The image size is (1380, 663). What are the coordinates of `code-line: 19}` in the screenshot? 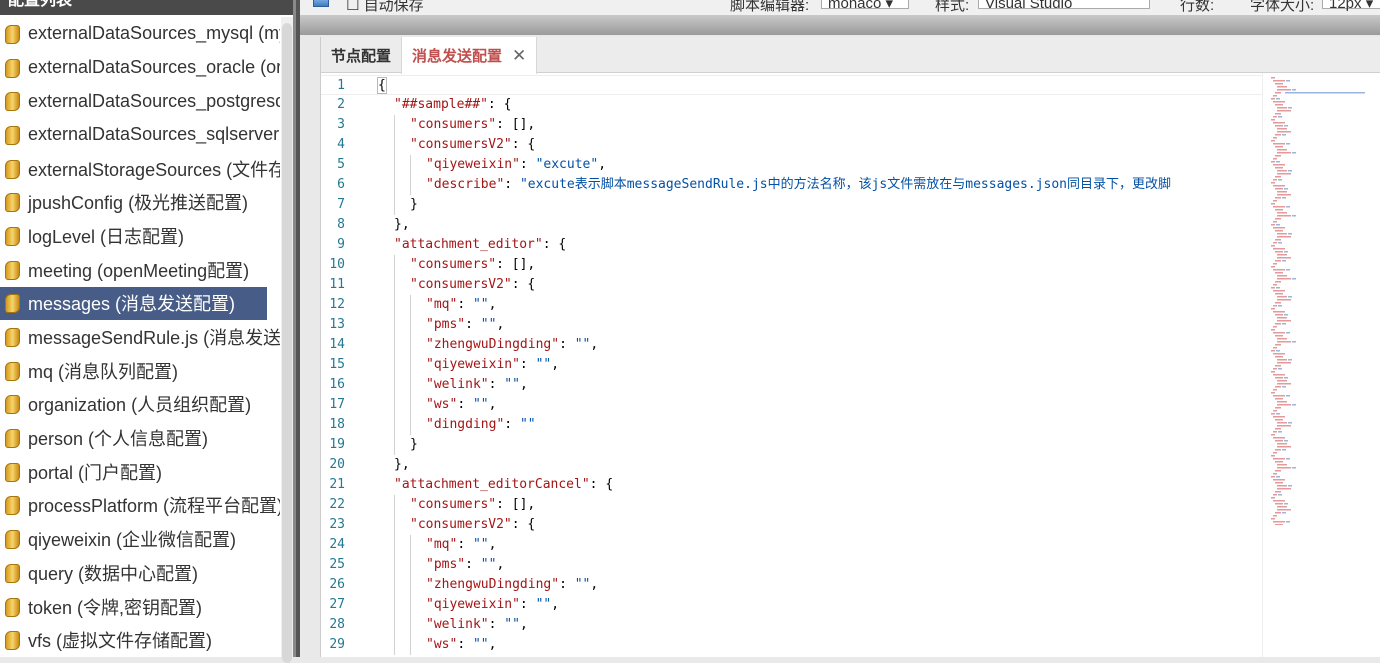 It's located at (792, 445).